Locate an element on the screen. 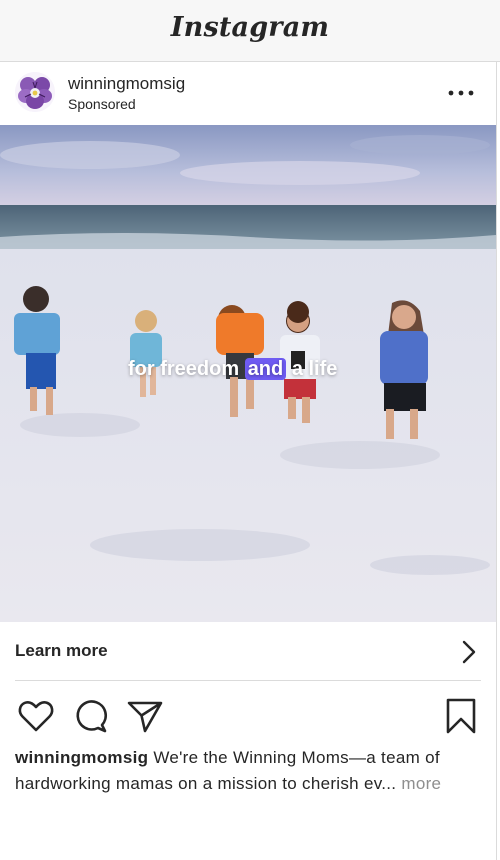 The width and height of the screenshot is (500, 860). pansy-flower-icon is located at coordinates (35, 92).